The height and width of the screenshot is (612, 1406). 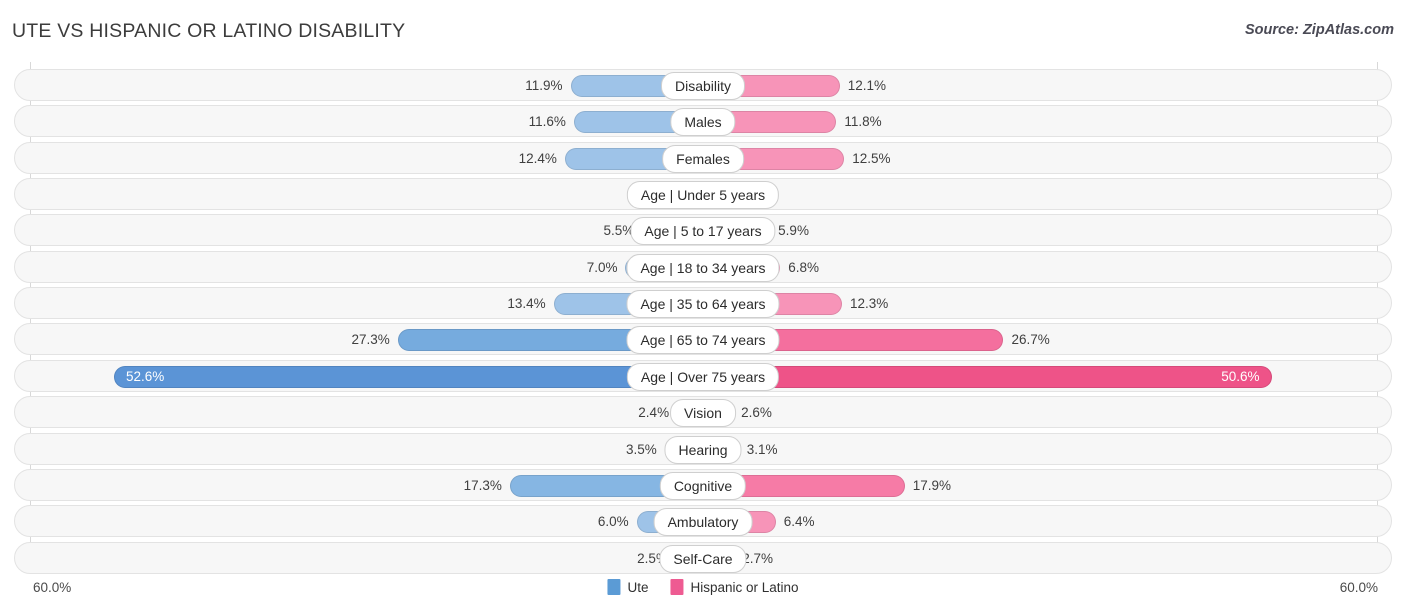 I want to click on table-row: 12.4% 12.5% Females, so click(x=703, y=157).